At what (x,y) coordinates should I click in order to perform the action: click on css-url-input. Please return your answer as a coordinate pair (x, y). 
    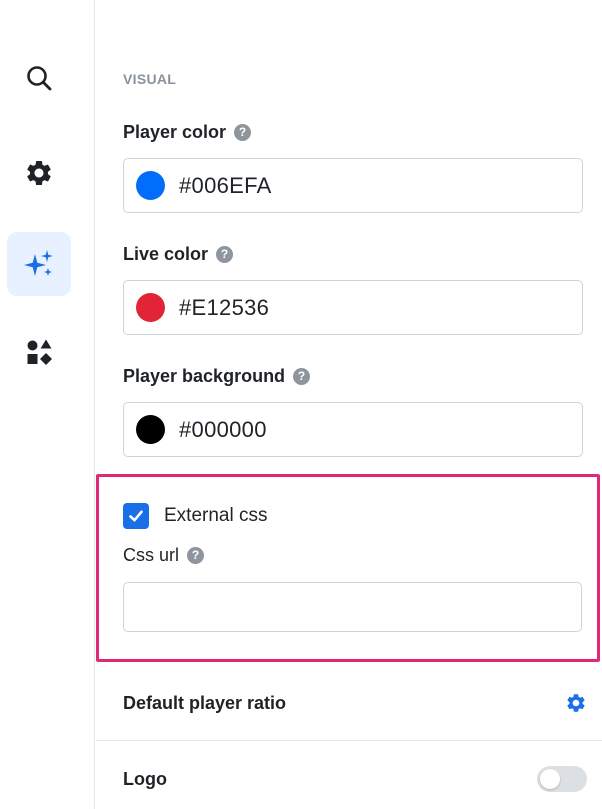
    Looking at the image, I should click on (352, 607).